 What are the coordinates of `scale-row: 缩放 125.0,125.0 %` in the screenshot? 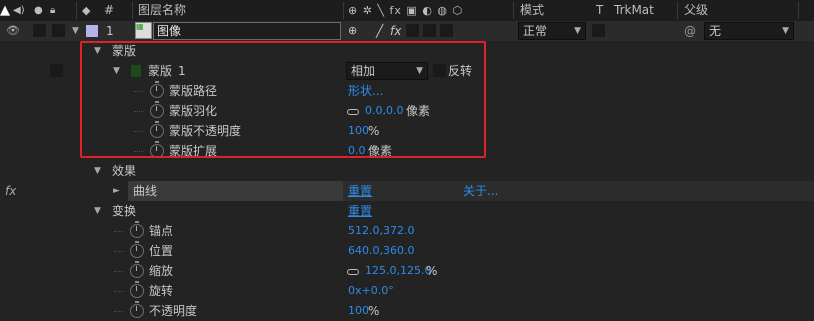 It's located at (407, 271).